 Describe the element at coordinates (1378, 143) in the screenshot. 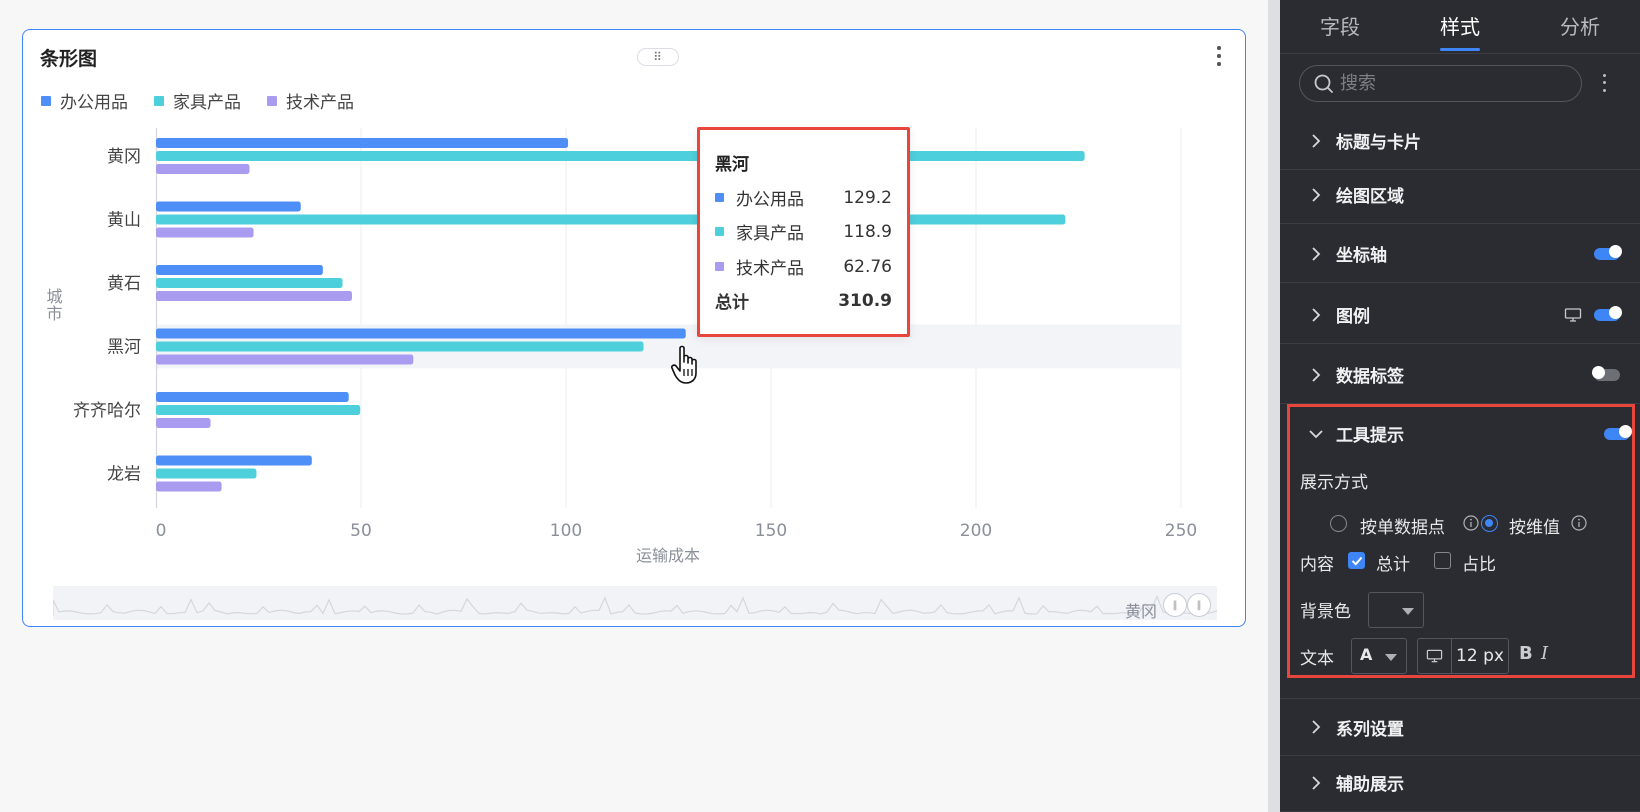

I see `section-label: 标题与卡片` at that location.